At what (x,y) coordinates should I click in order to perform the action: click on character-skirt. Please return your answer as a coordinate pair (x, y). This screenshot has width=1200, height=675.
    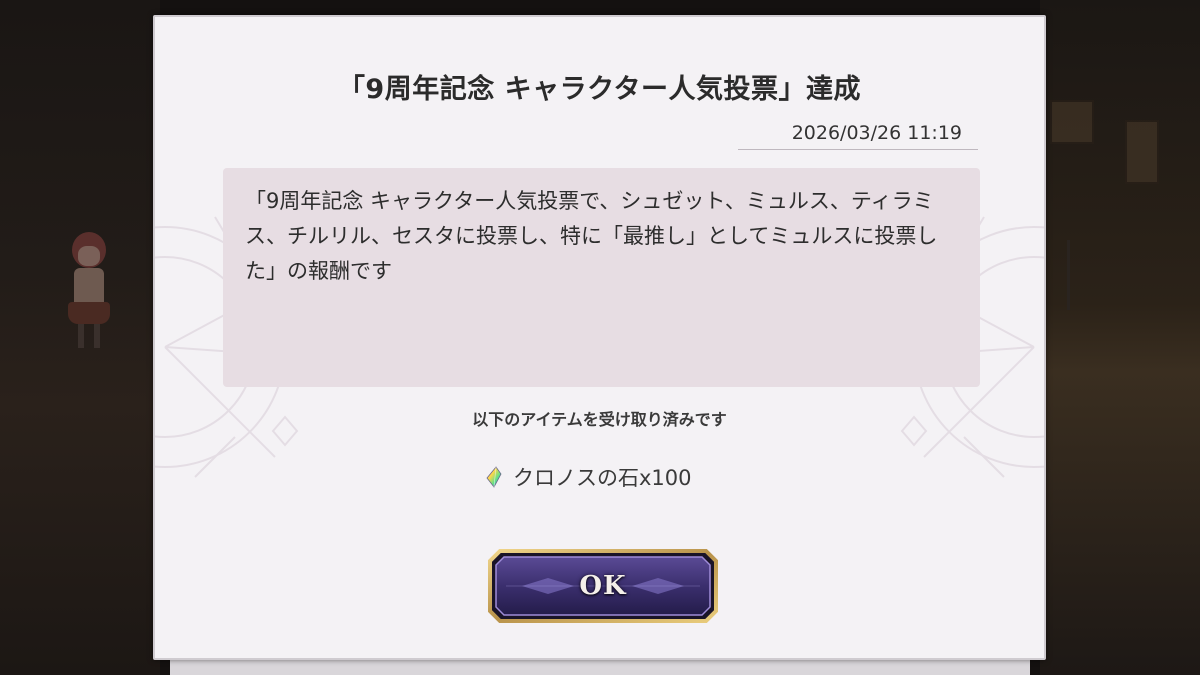
    Looking at the image, I should click on (89, 313).